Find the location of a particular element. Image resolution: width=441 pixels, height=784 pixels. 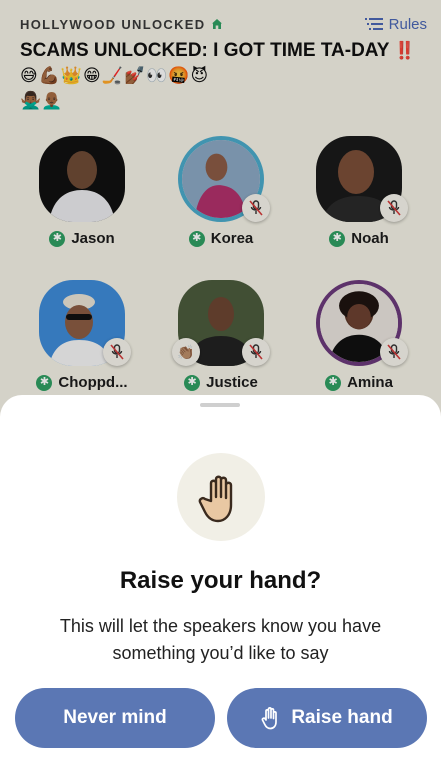

speaker-tile: ✱ Amina is located at coordinates (359, 335).